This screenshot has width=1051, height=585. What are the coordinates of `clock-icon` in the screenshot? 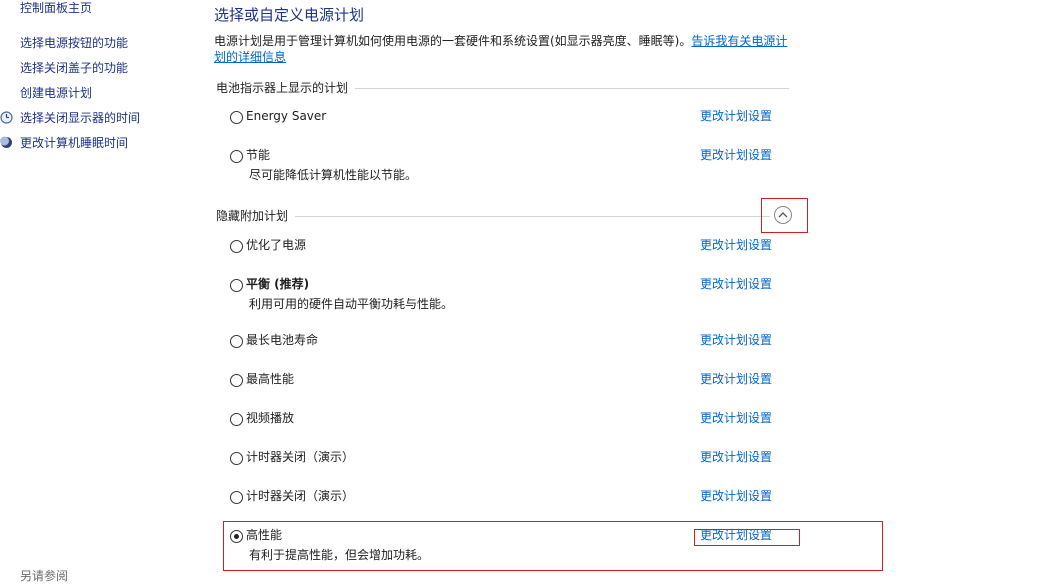 It's located at (6, 117).